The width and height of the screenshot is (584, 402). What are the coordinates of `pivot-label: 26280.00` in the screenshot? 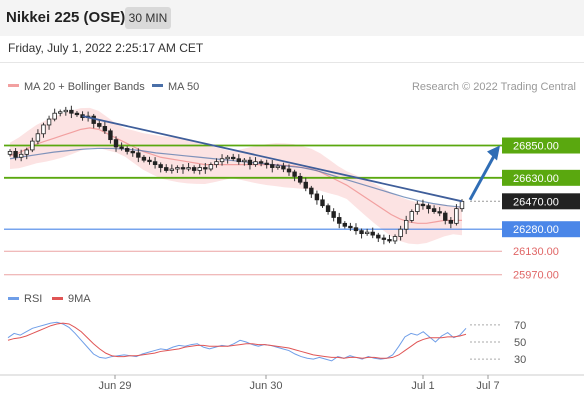 It's located at (536, 230).